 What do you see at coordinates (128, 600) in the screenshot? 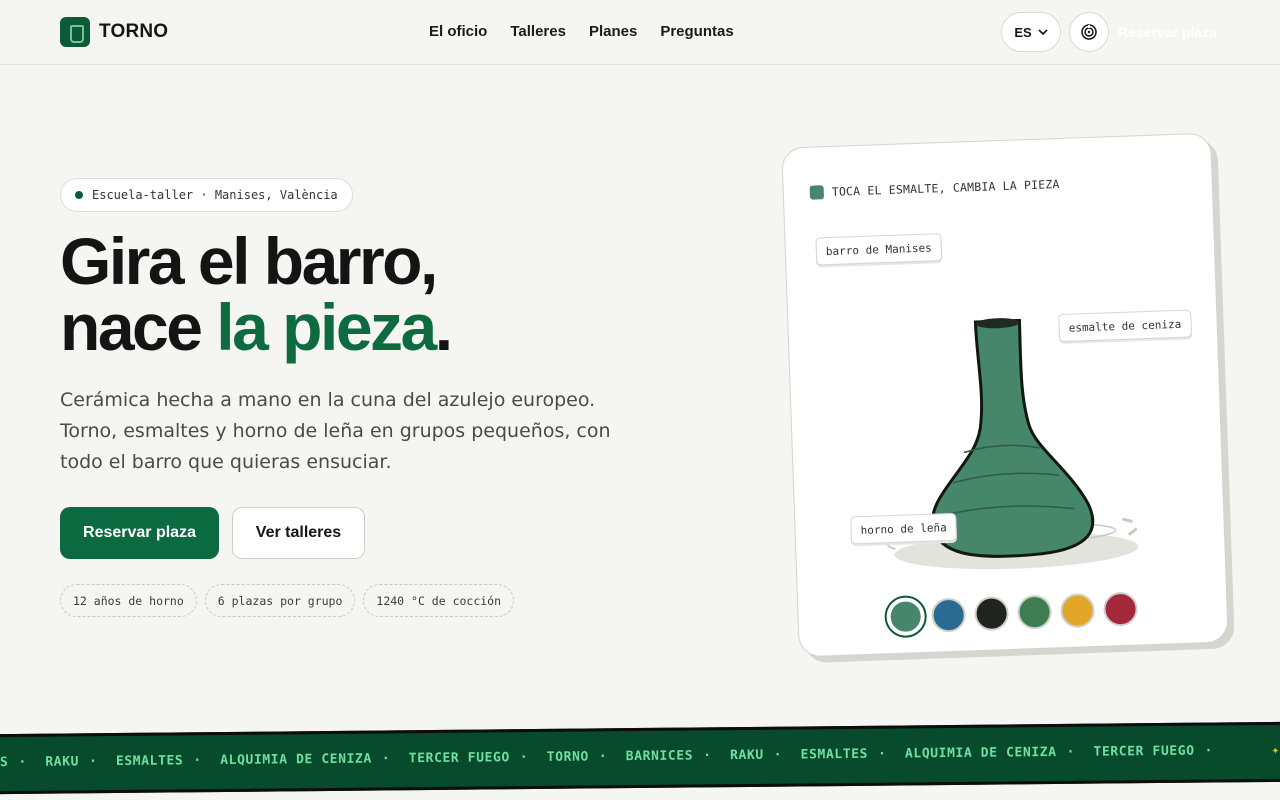
I see `stat-years: 12 años de horno` at bounding box center [128, 600].